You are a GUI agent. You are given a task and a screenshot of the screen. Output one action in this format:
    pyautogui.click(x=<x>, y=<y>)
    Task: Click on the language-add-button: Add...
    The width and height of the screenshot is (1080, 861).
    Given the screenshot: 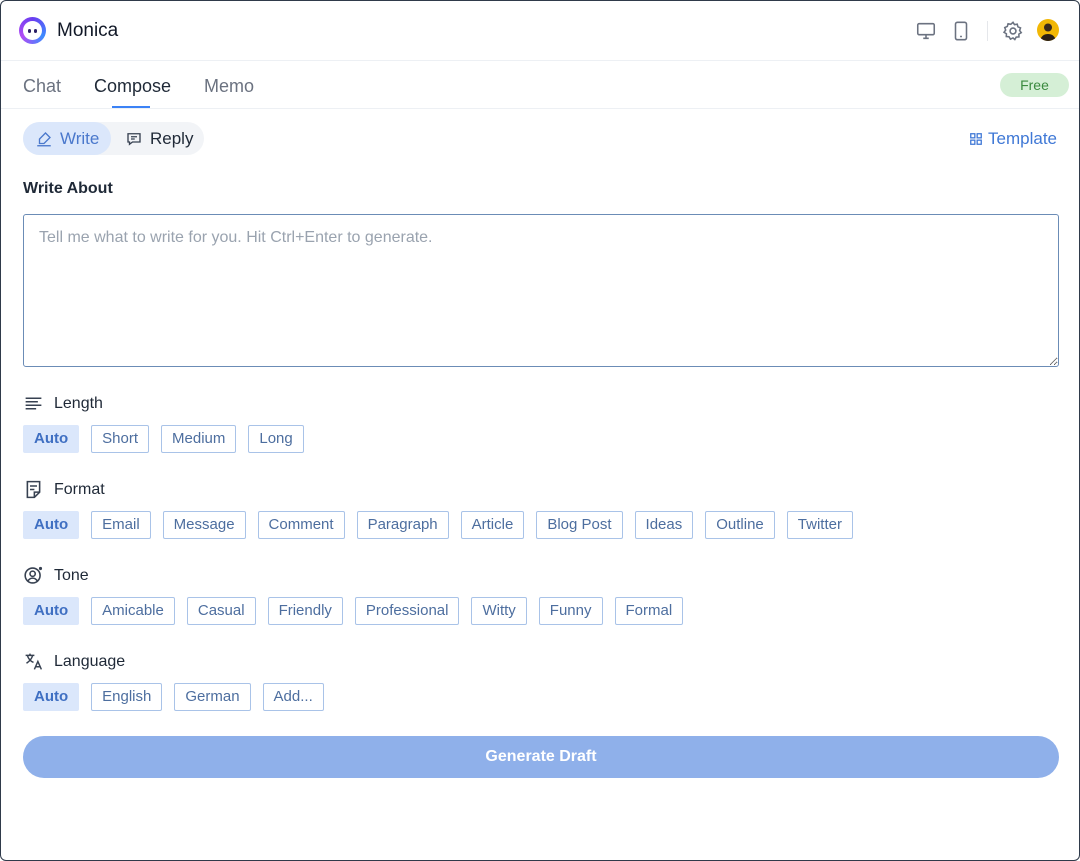 What is the action you would take?
    pyautogui.click(x=293, y=697)
    